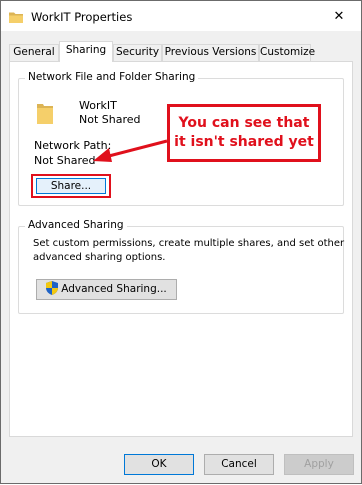 This screenshot has height=485, width=362. I want to click on annotation-callout: You can see that it isn't shared yet, so click(244, 133).